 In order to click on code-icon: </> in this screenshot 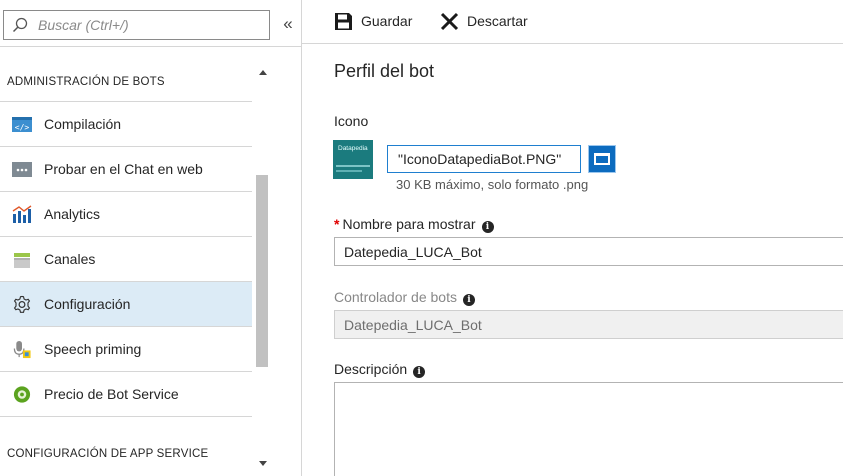, I will do `click(22, 124)`.